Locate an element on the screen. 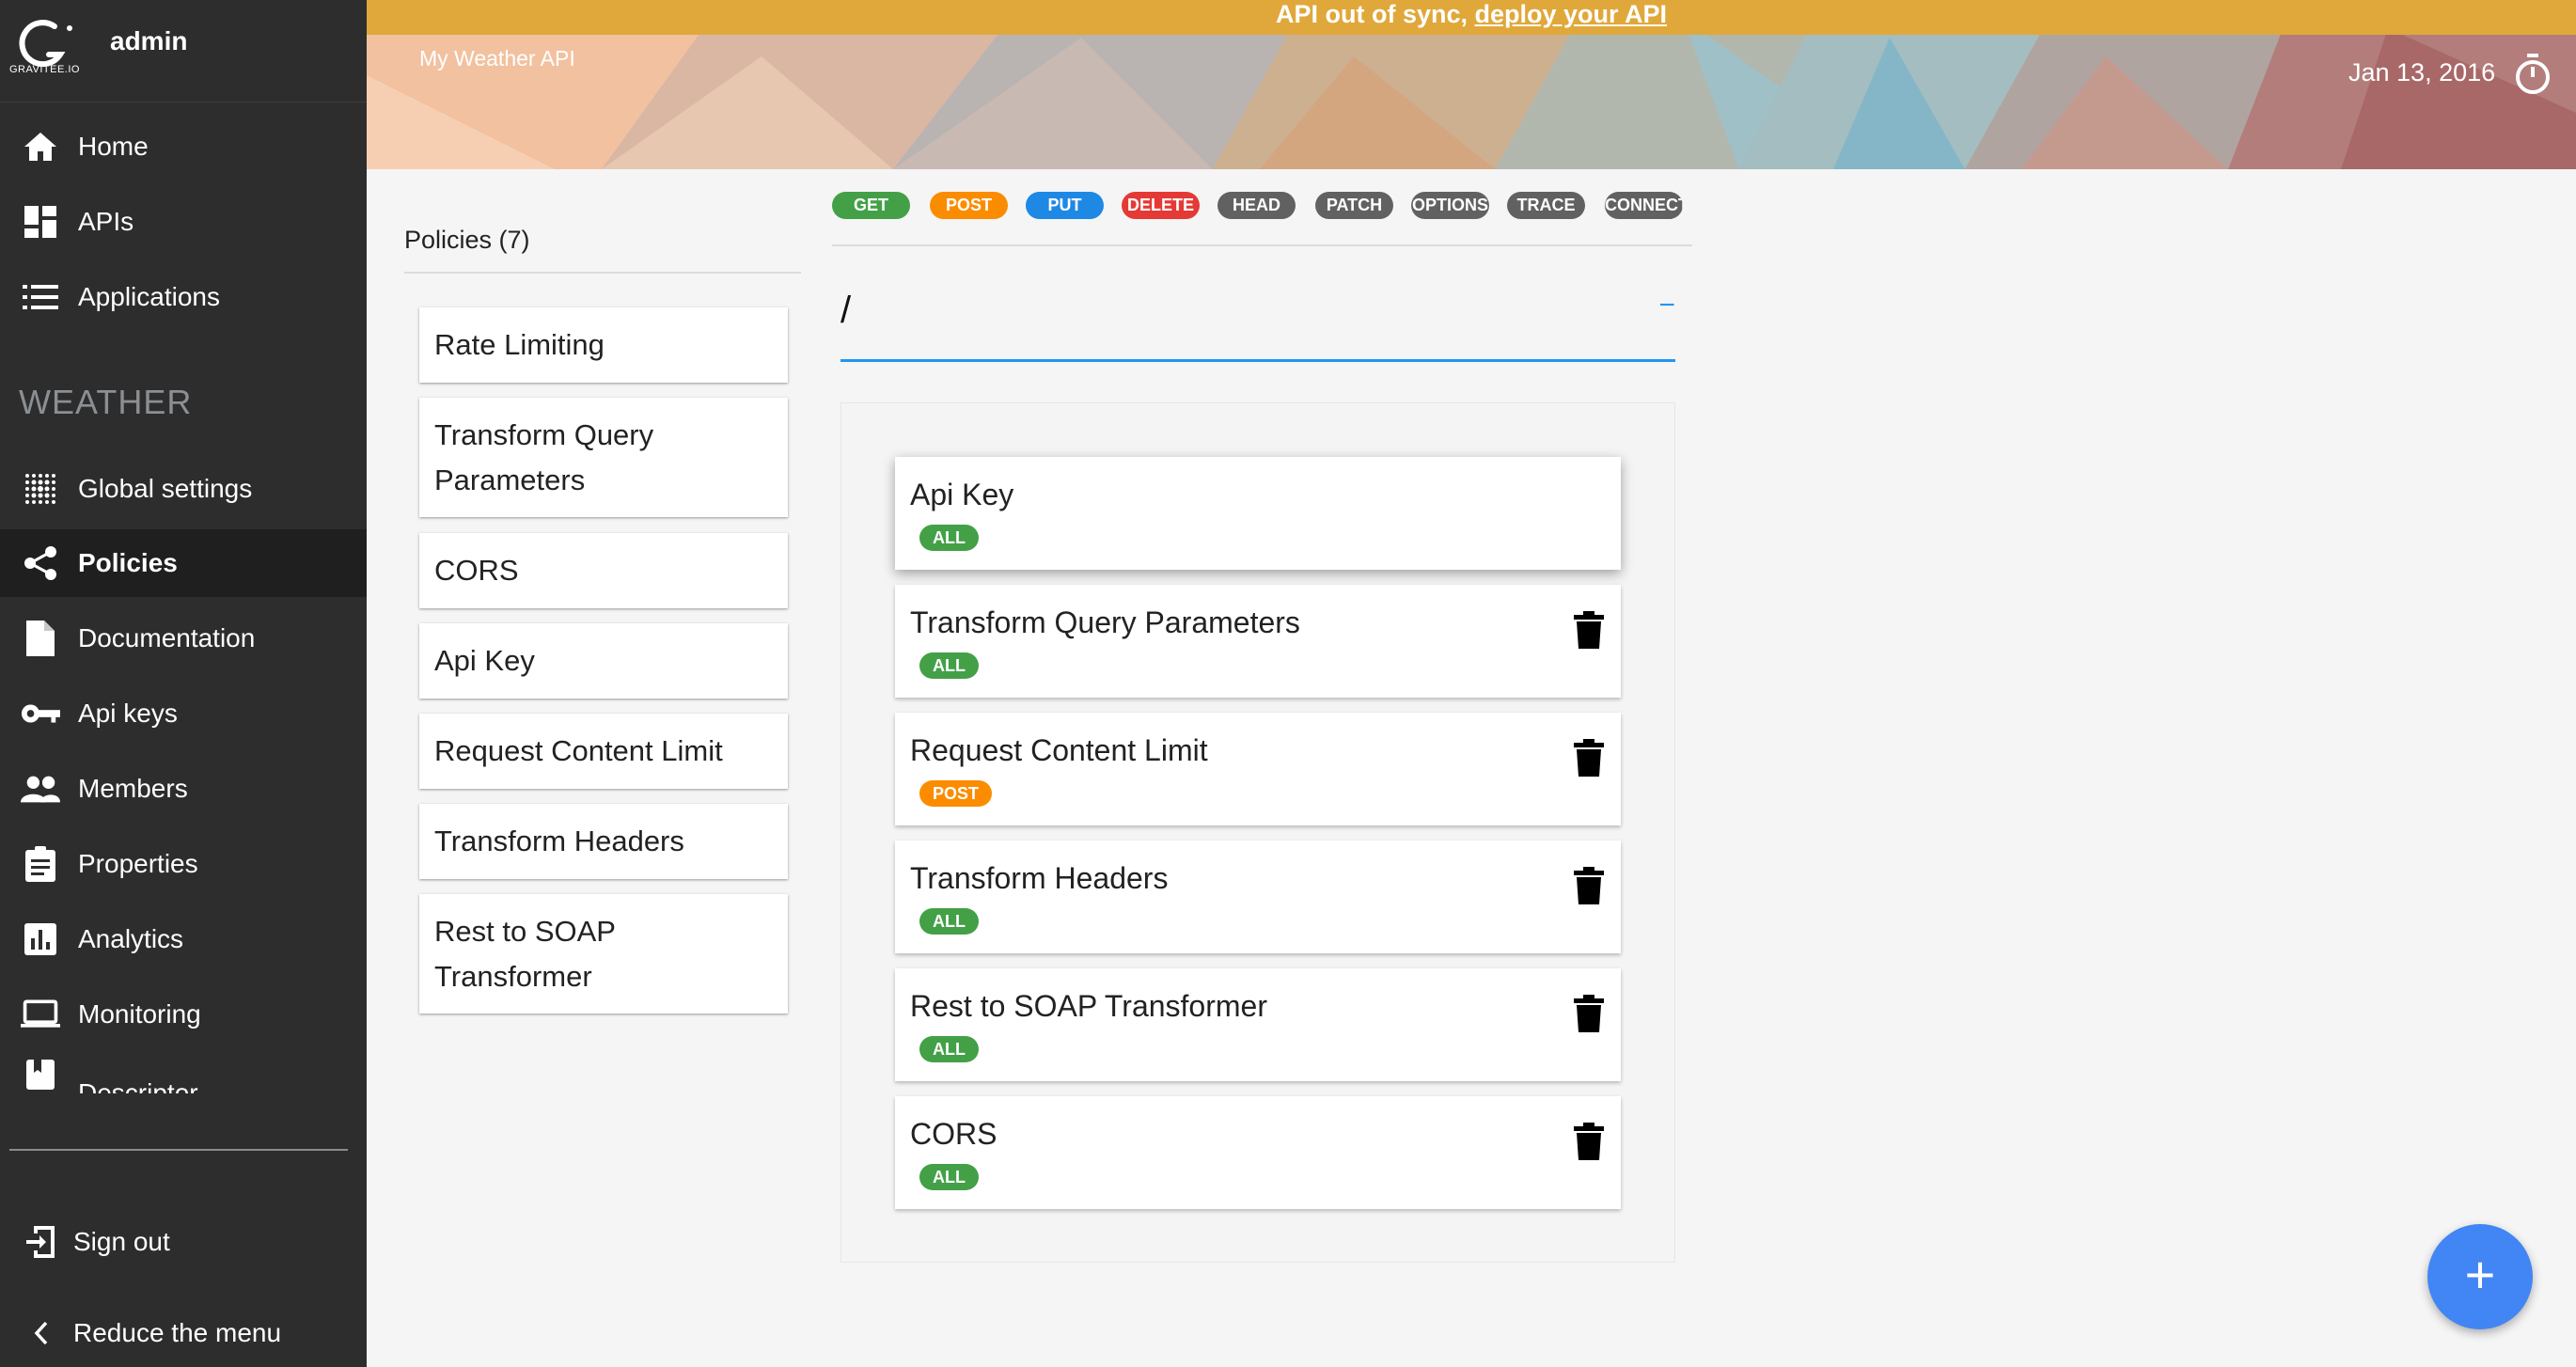  flow-policy-name: Rest to SOAP Transformer is located at coordinates (1088, 1006).